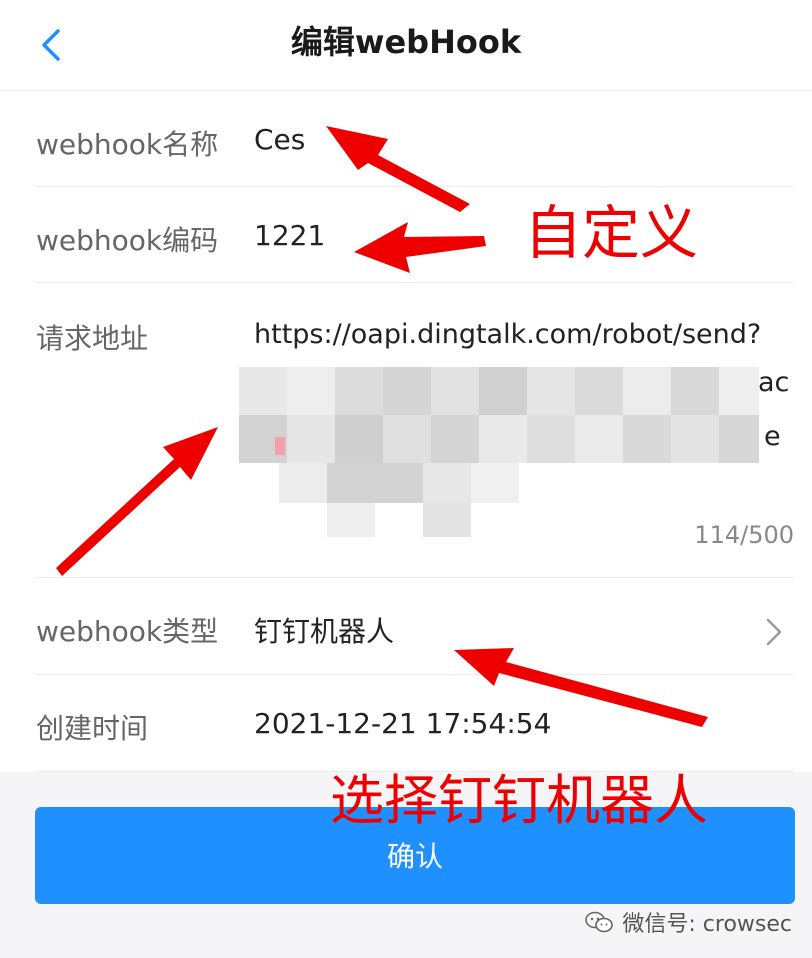  I want to click on field-label-type: webhook类型, so click(127, 631).